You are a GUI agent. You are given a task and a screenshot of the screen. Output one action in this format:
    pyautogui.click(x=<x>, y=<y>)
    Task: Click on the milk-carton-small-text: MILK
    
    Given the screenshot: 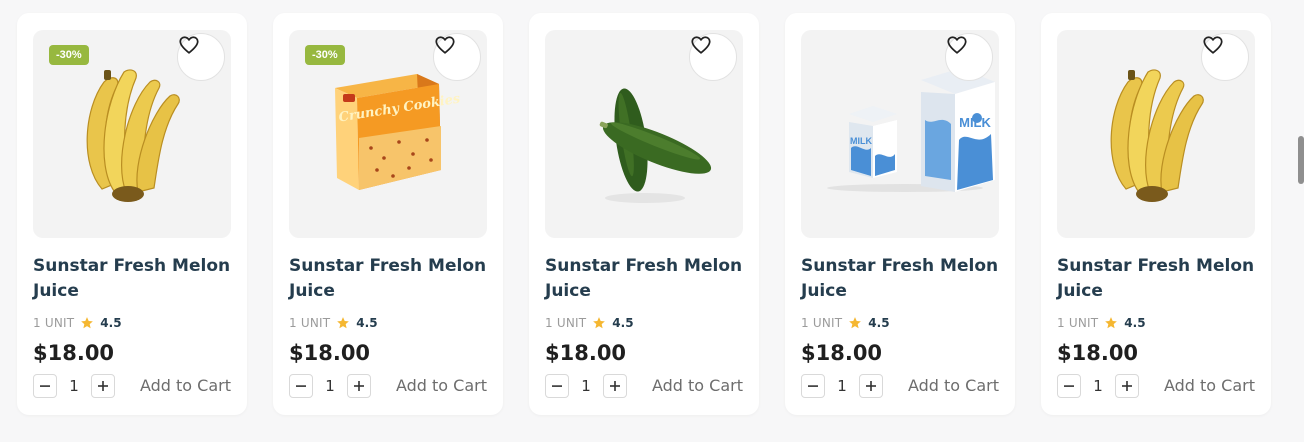 What is the action you would take?
    pyautogui.click(x=861, y=141)
    